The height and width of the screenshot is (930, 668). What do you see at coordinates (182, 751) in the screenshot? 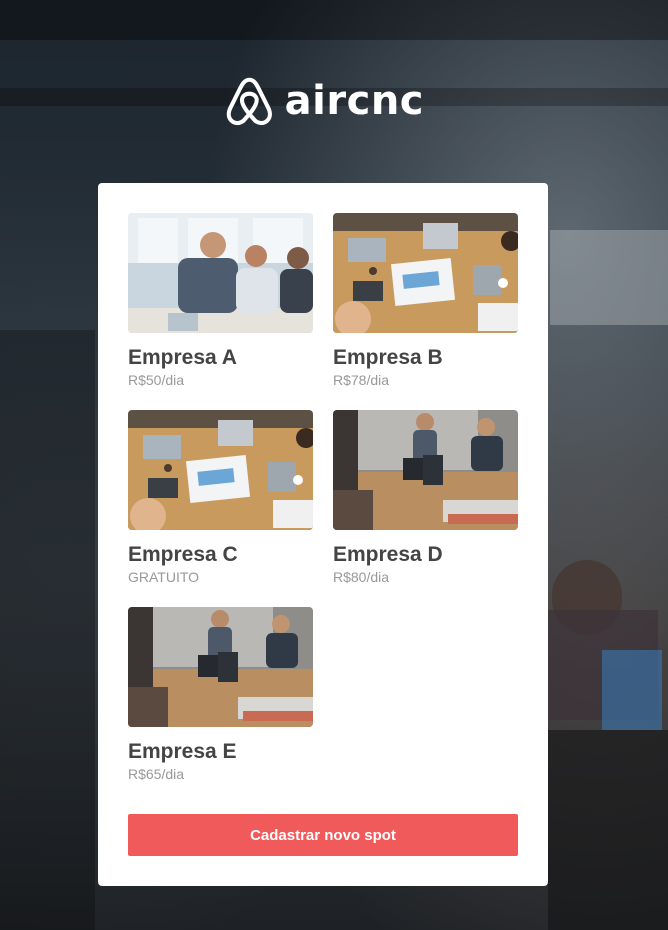
I see `spot-name: Empresa E` at bounding box center [182, 751].